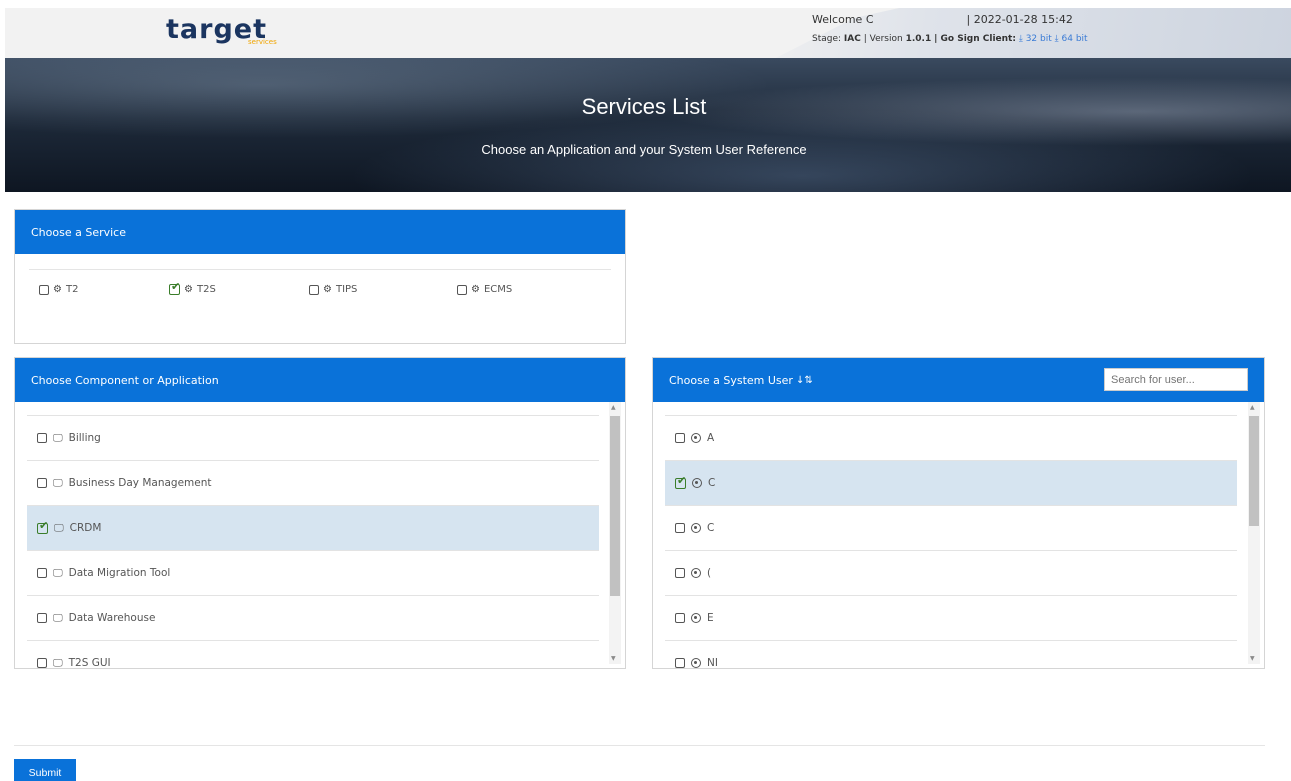  What do you see at coordinates (313, 437) in the screenshot?
I see `list-item-billing: 🖵 Billing` at bounding box center [313, 437].